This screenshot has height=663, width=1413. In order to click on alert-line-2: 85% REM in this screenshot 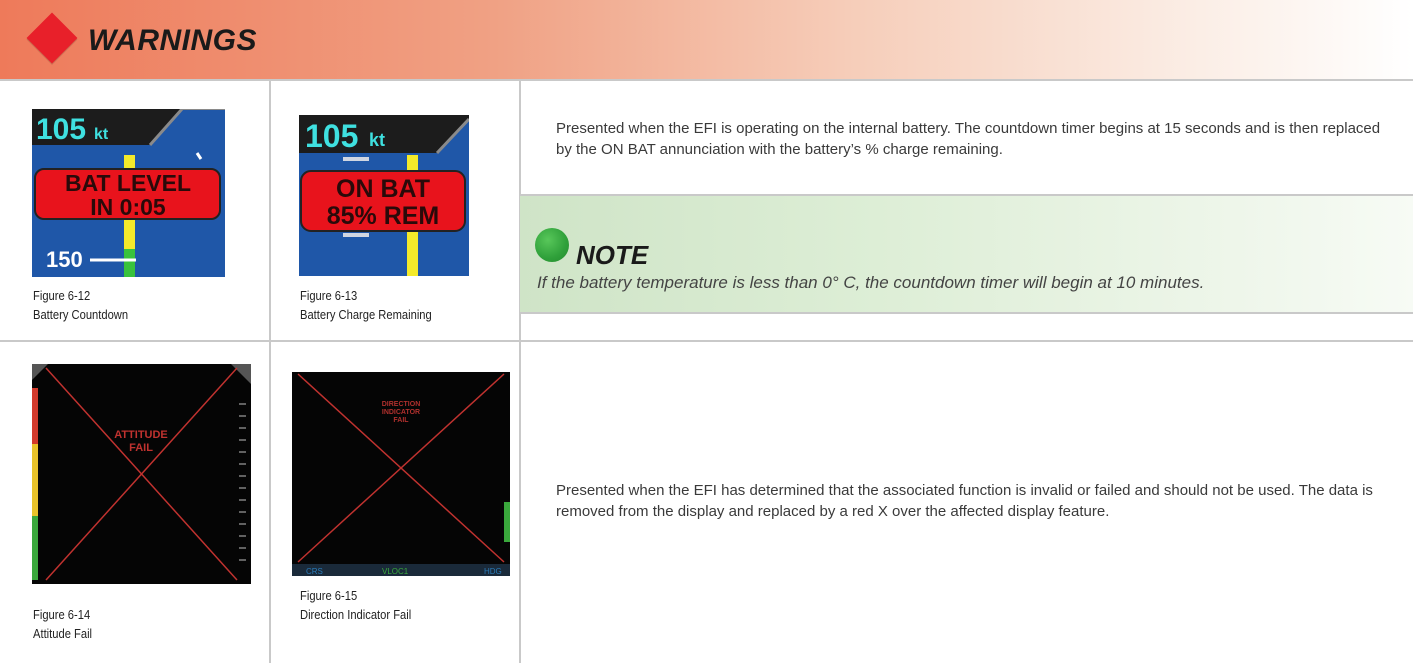, I will do `click(383, 216)`.